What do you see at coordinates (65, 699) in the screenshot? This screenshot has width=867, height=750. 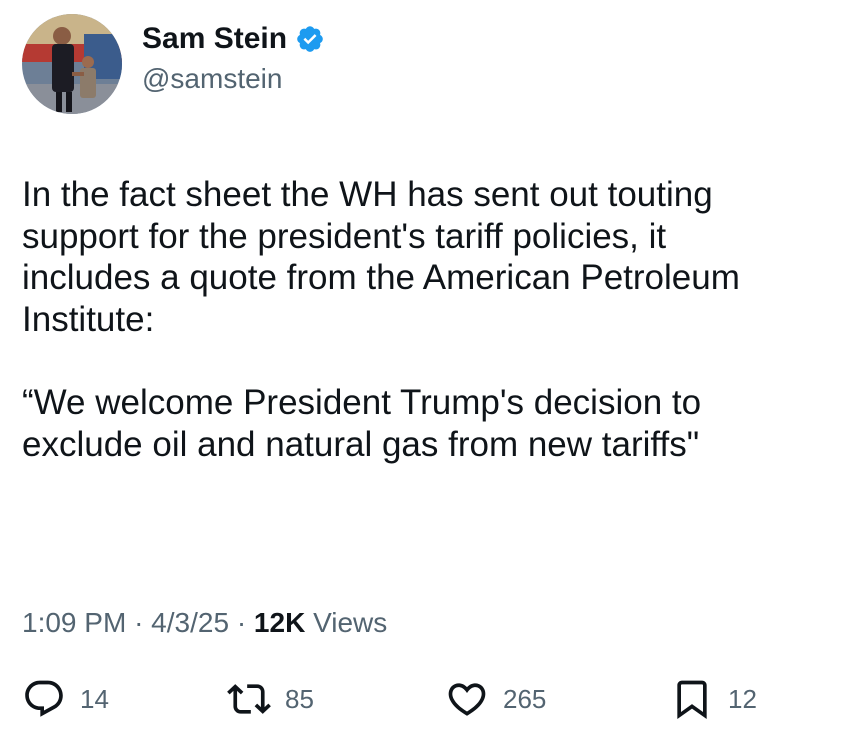 I see `reply-button: 14` at bounding box center [65, 699].